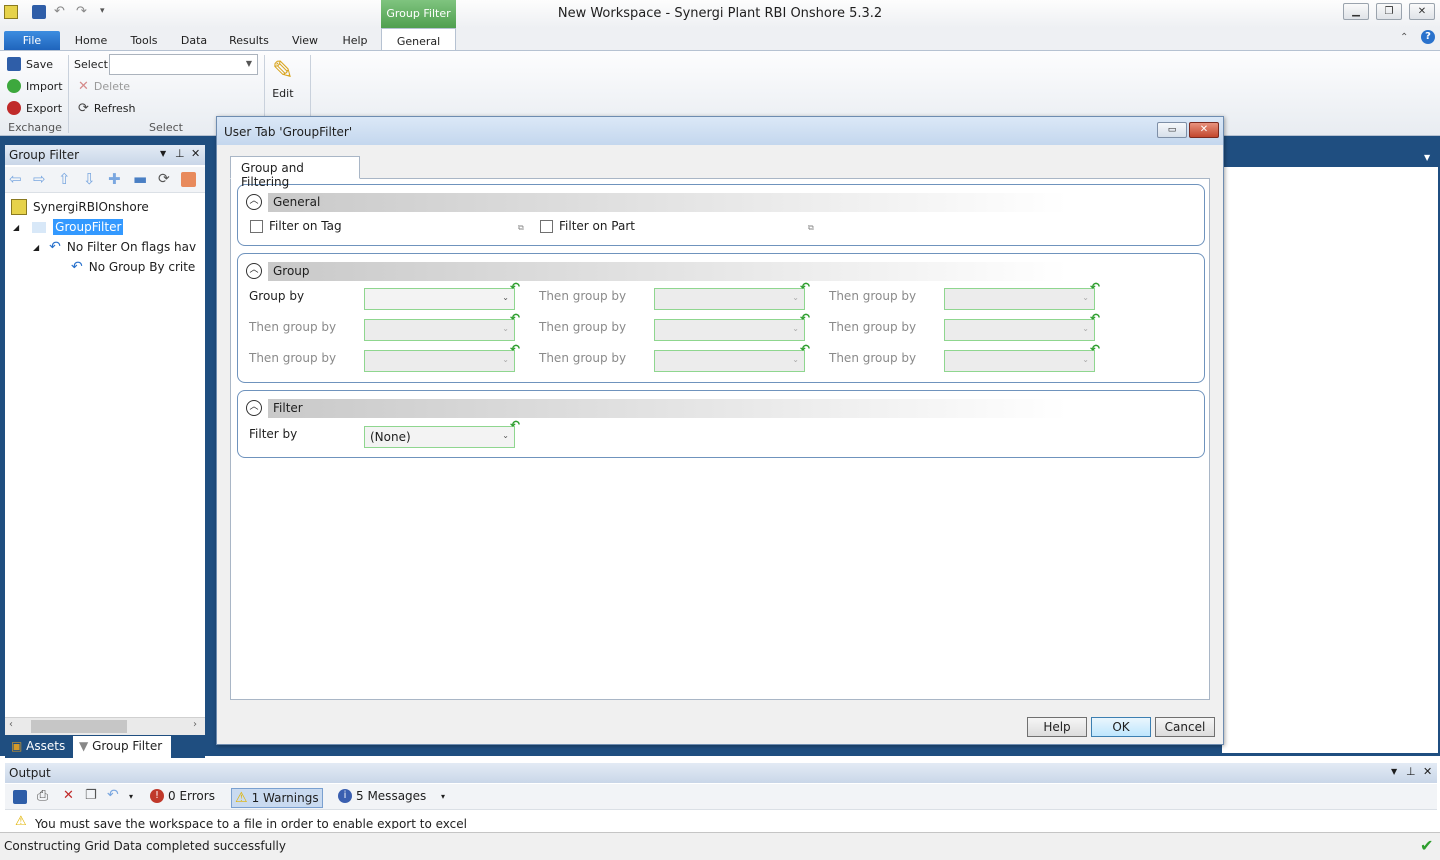 The width and height of the screenshot is (1440, 860). Describe the element at coordinates (35, 86) in the screenshot. I see `import-button: Import` at that location.